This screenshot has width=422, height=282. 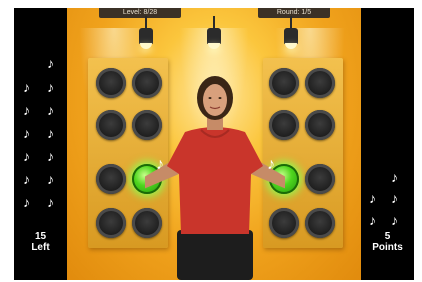 I want to click on notes-left-value: 15, so click(x=40, y=236).